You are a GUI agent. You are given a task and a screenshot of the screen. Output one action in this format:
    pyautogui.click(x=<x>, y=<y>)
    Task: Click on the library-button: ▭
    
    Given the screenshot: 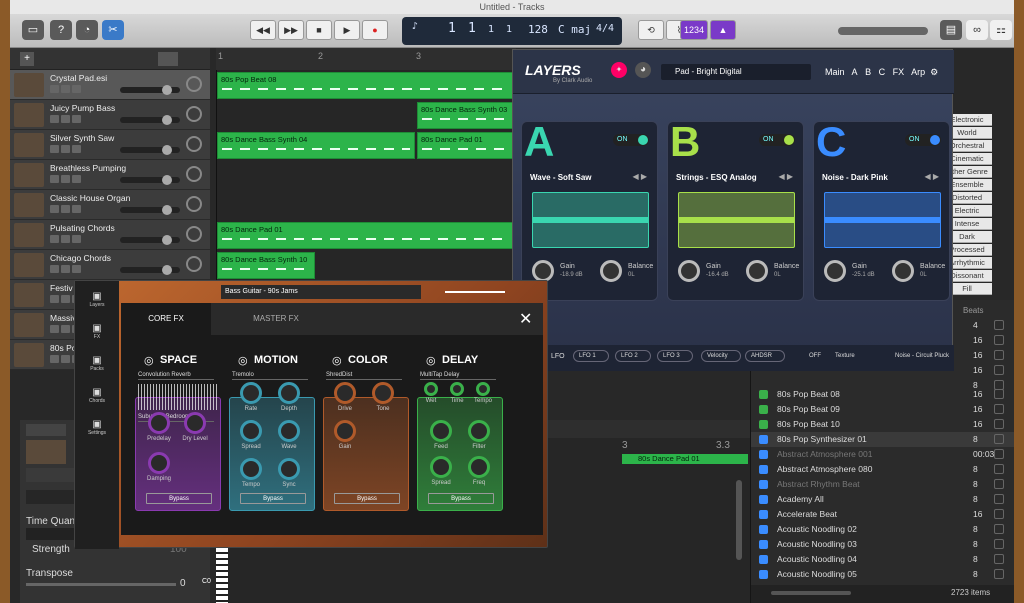 What is the action you would take?
    pyautogui.click(x=33, y=30)
    